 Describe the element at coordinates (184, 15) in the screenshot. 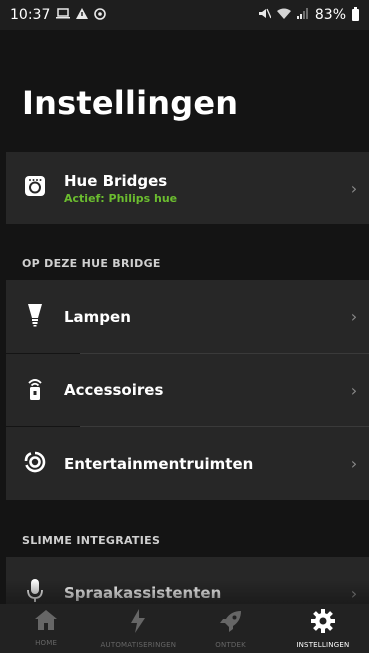

I see `status-bar: 10:37 83%` at that location.